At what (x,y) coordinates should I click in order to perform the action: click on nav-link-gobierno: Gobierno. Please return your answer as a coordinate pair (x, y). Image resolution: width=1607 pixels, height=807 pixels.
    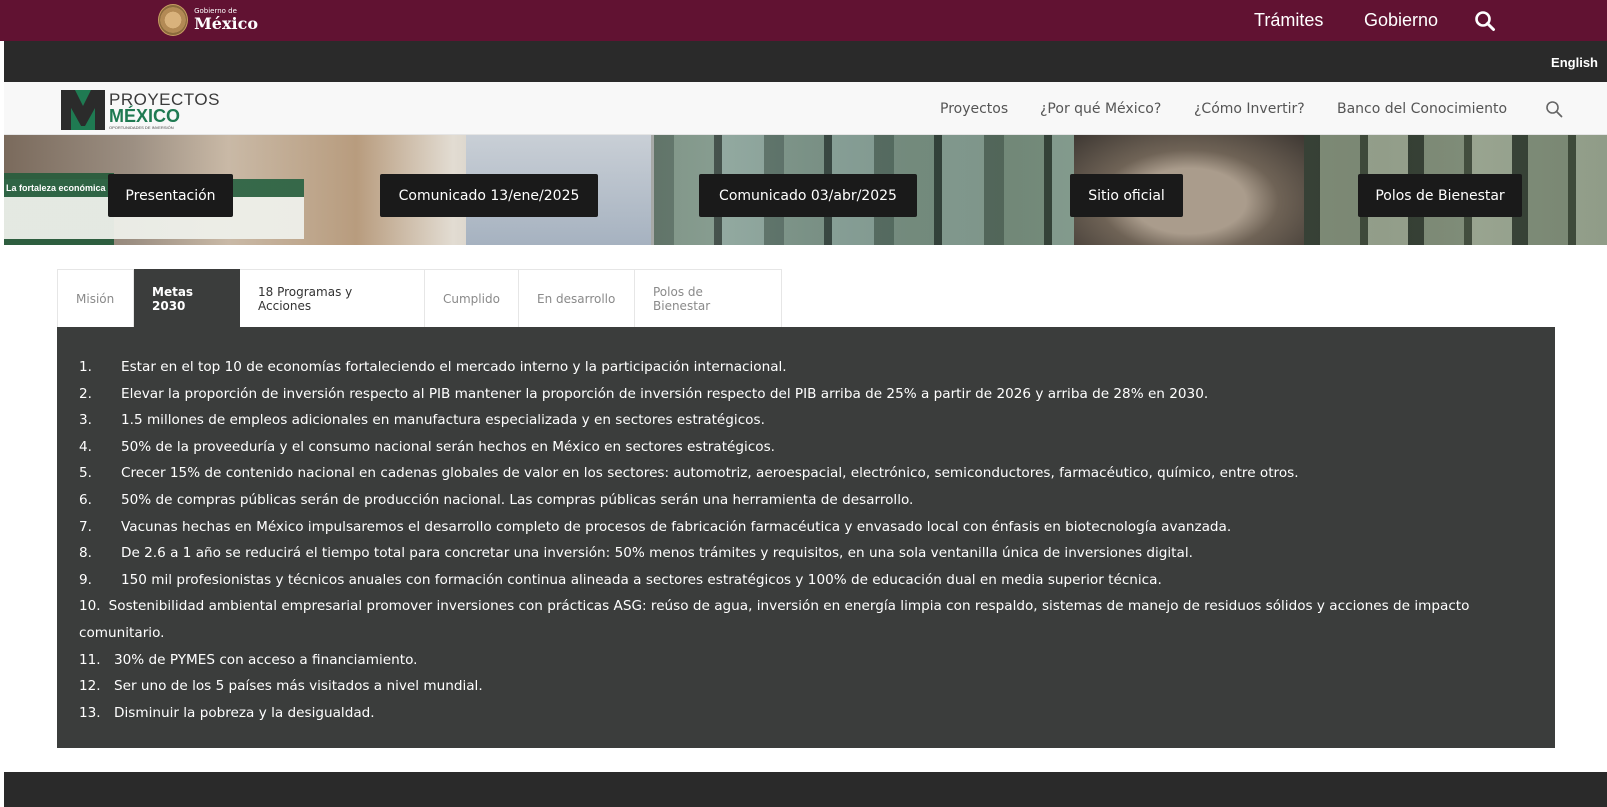
    Looking at the image, I should click on (1401, 20).